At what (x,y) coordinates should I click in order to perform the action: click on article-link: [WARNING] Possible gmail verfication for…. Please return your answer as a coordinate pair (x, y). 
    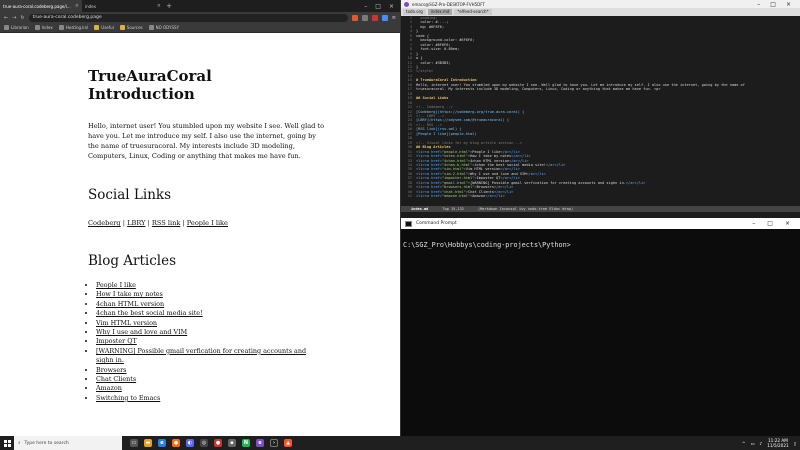
    Looking at the image, I should click on (201, 355).